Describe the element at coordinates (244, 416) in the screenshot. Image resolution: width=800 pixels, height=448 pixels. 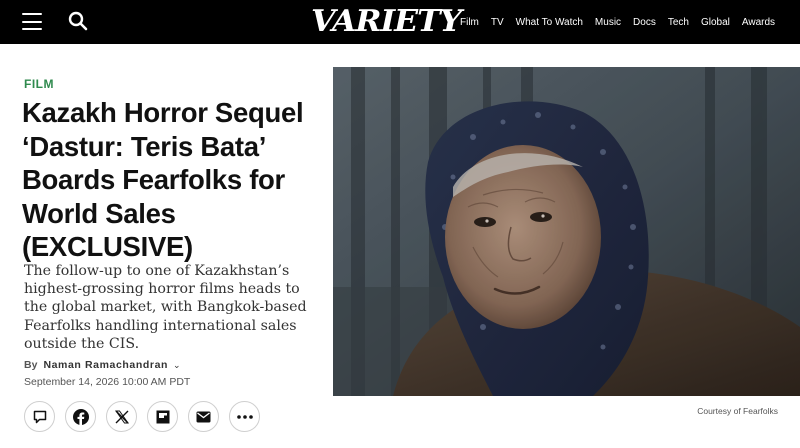
I see `more-icon` at that location.